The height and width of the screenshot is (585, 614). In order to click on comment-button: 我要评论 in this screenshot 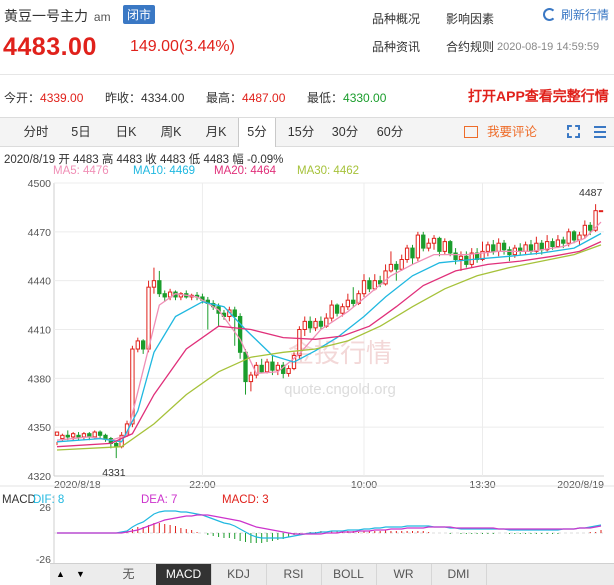, I will do `click(500, 132)`.